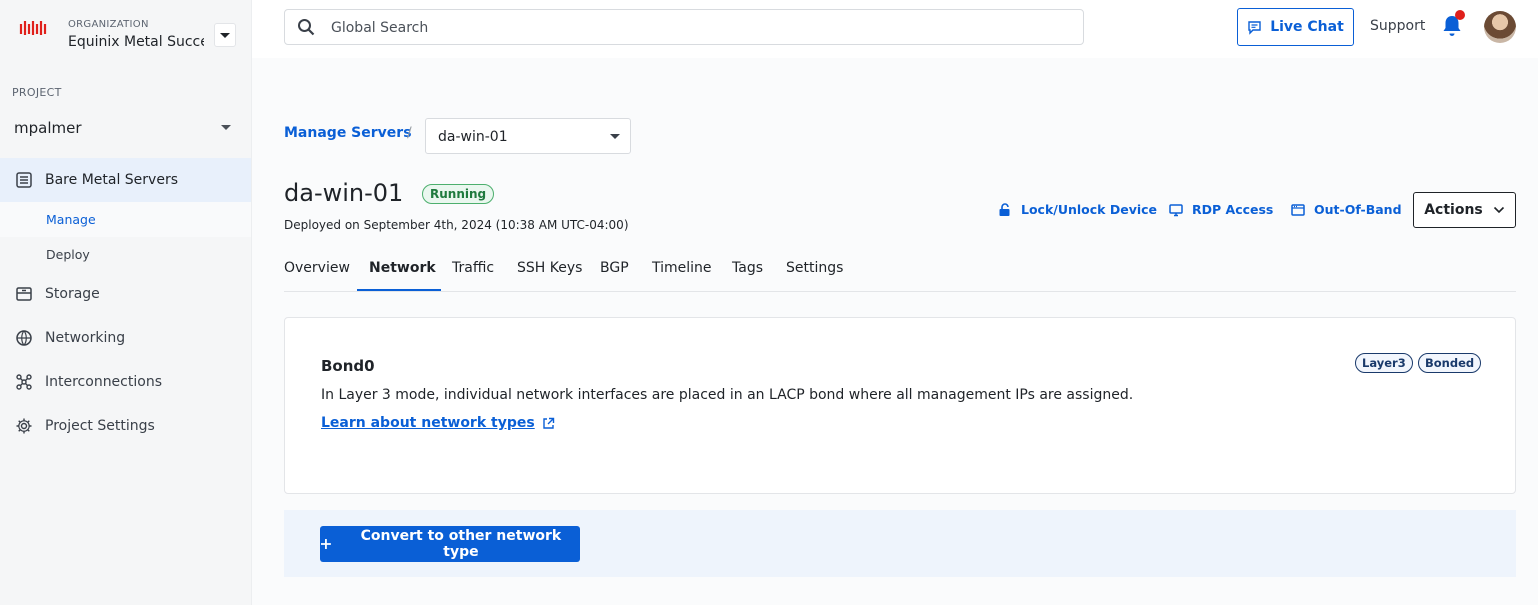 This screenshot has height=605, width=1538. Describe the element at coordinates (108, 24) in the screenshot. I see `org-caption: ORGANIZATION` at that location.